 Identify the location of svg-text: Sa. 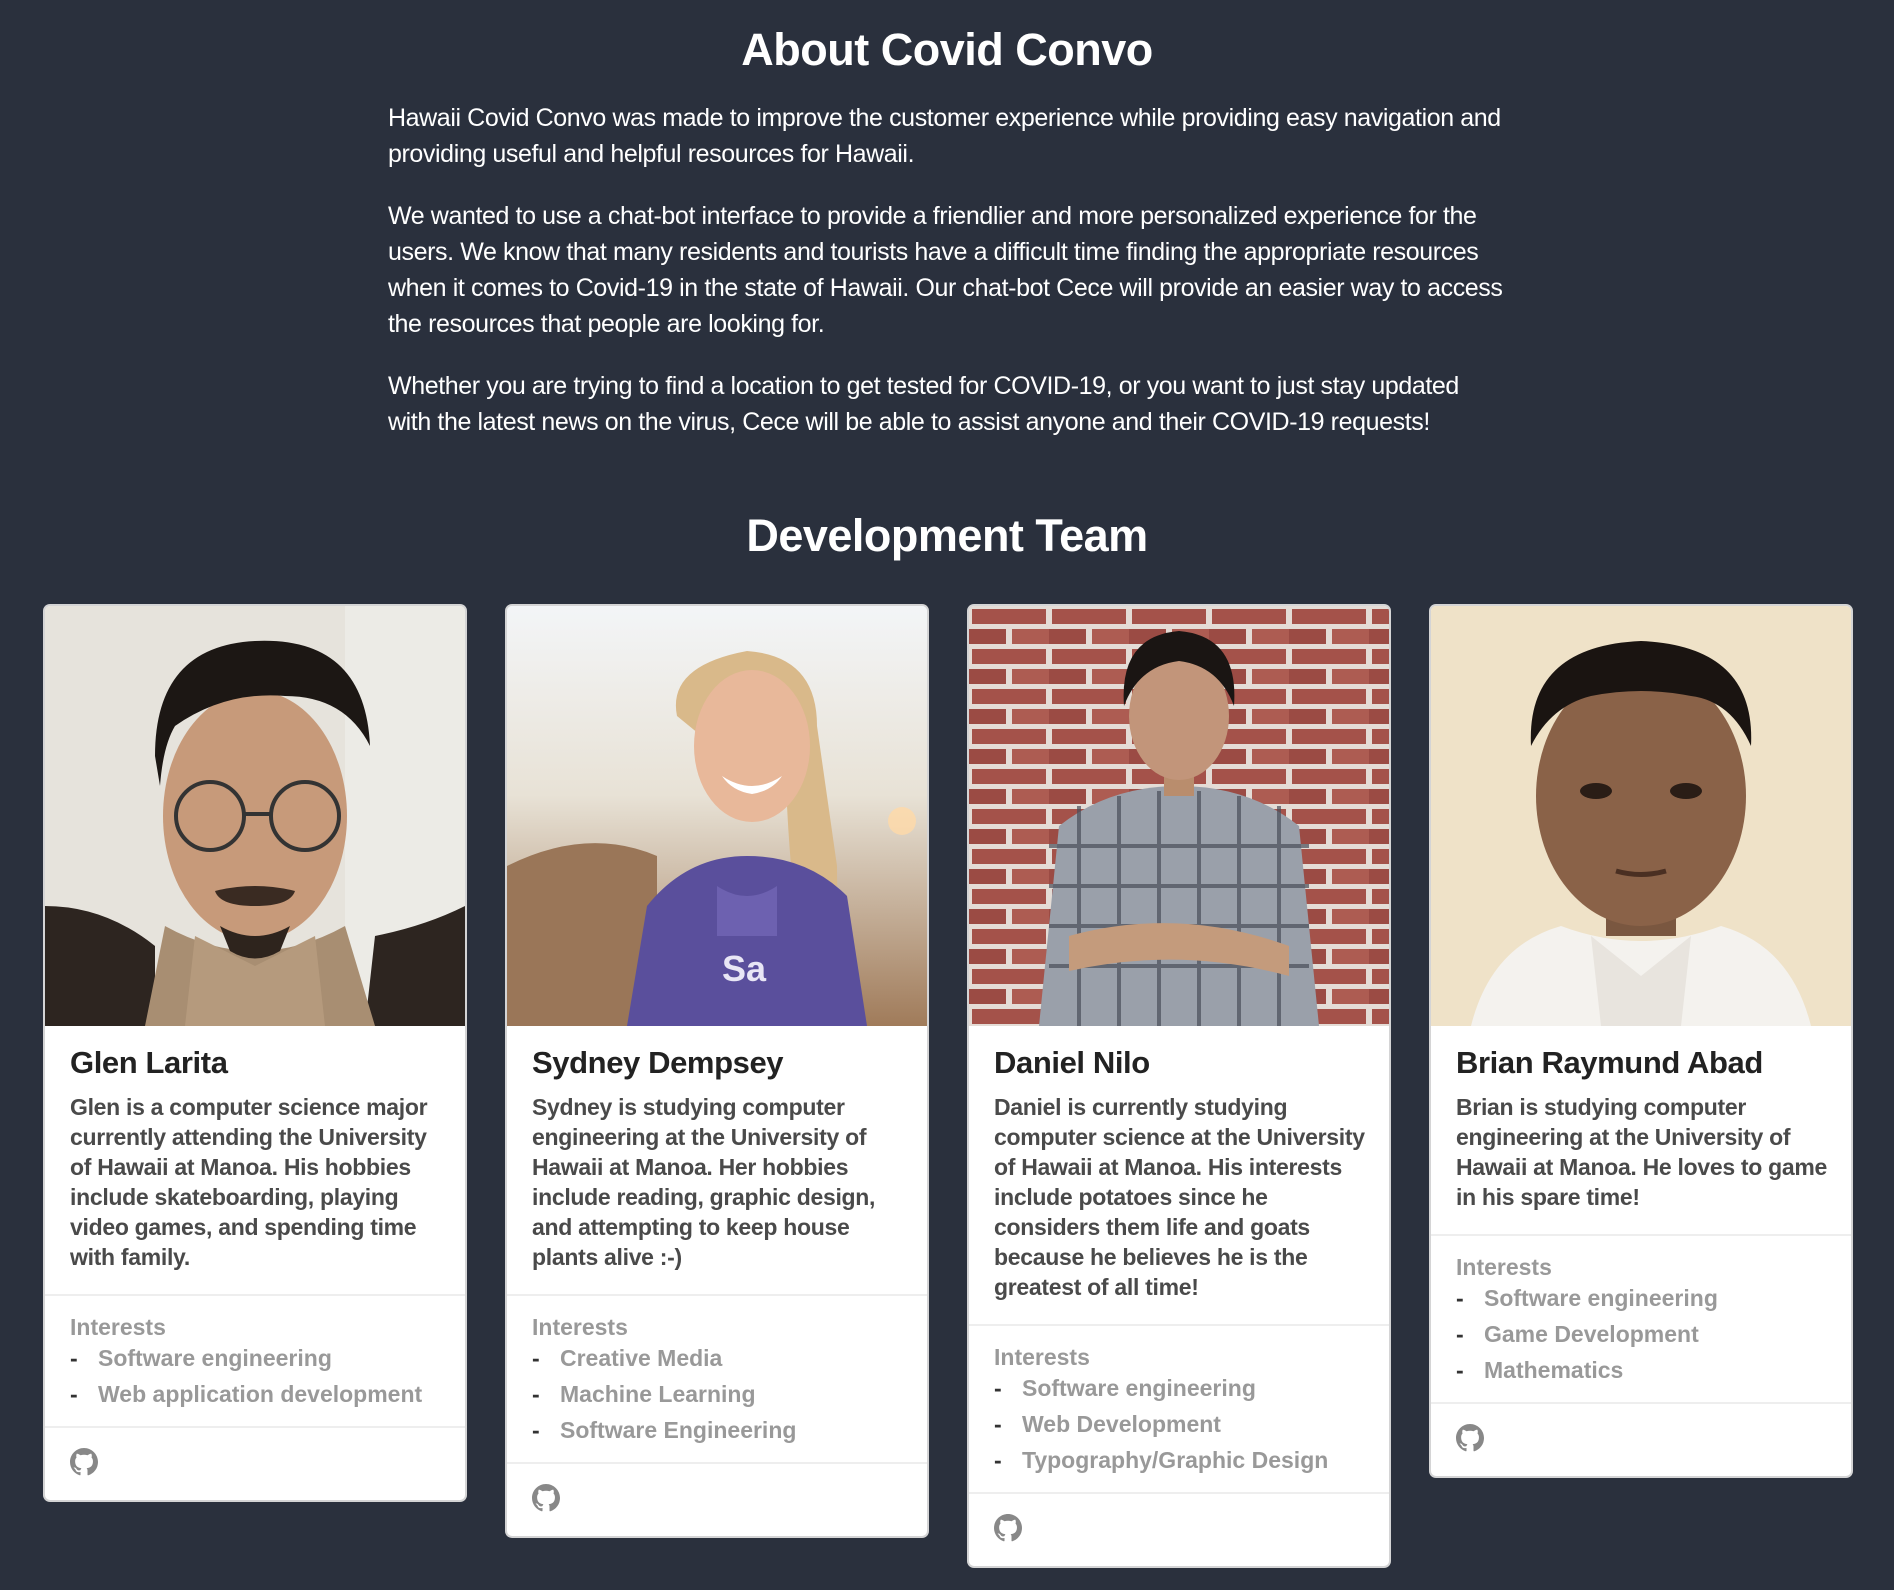
(744, 968).